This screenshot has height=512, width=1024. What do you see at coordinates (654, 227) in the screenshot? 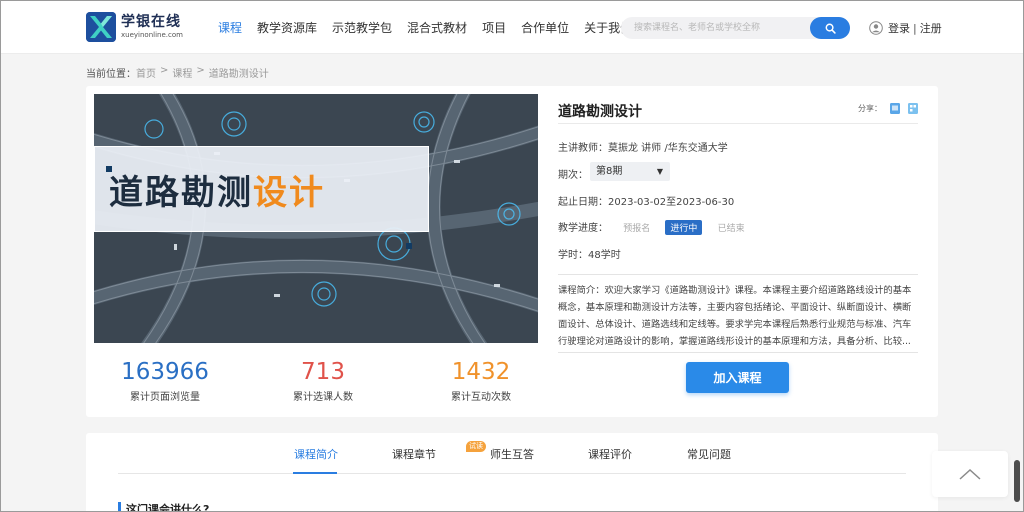
I see `progress-row: 教学进度： 预报名 进行中 已结束` at bounding box center [654, 227].